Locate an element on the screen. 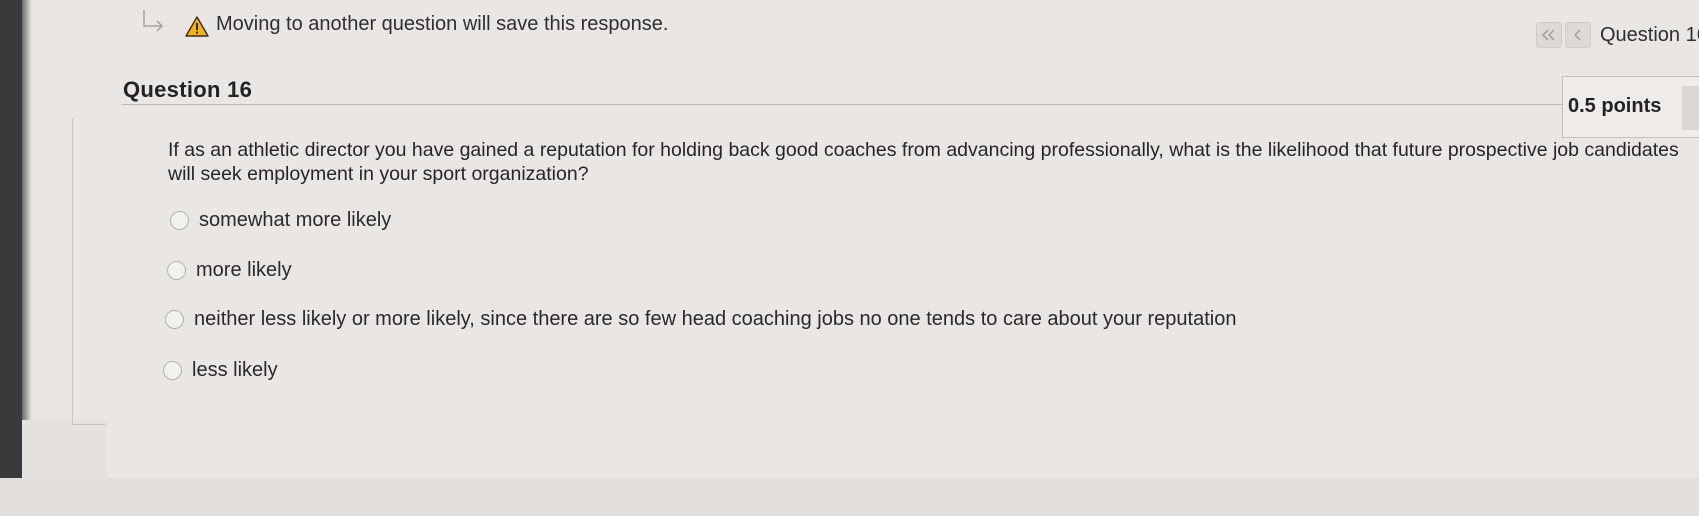  chevron-left-icon is located at coordinates (1577, 35).